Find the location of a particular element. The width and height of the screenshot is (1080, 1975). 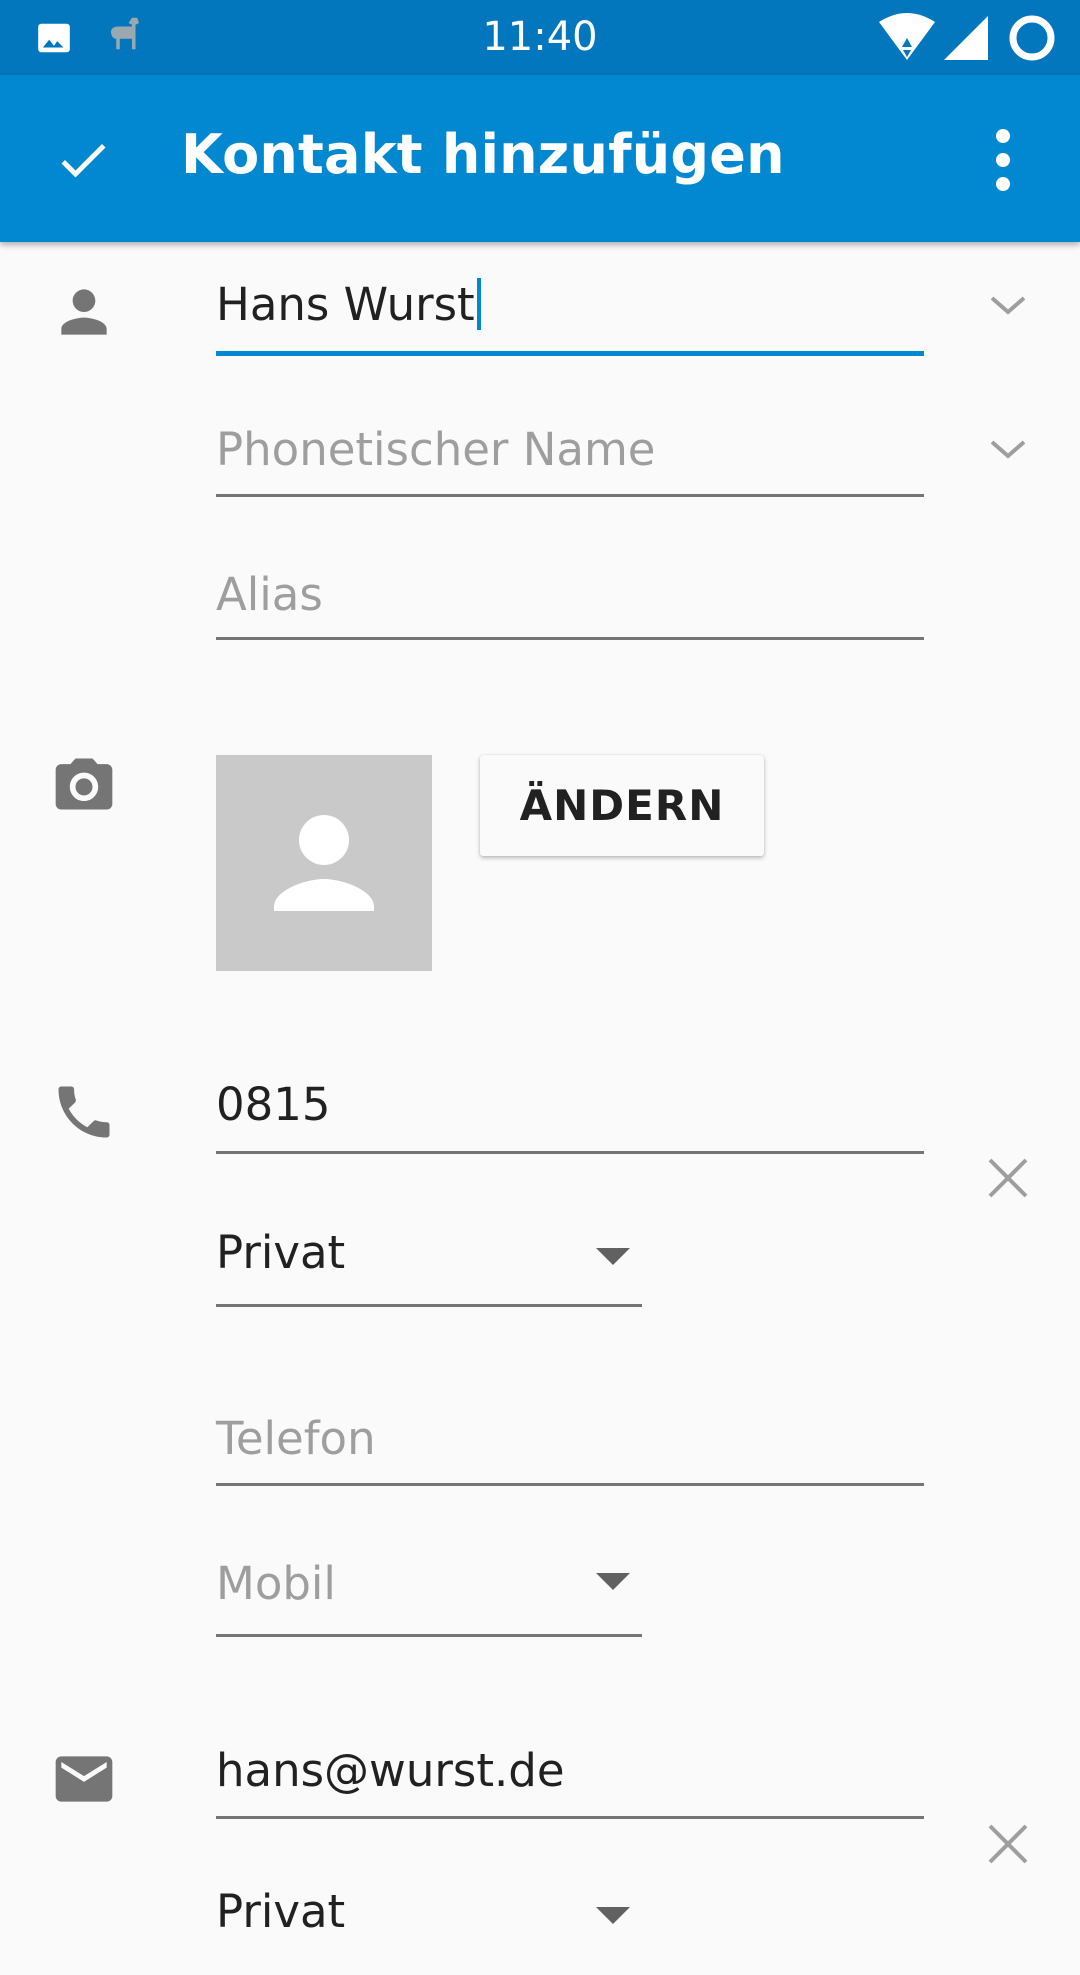

page-title: Kontakt hinzufügen is located at coordinates (483, 154).